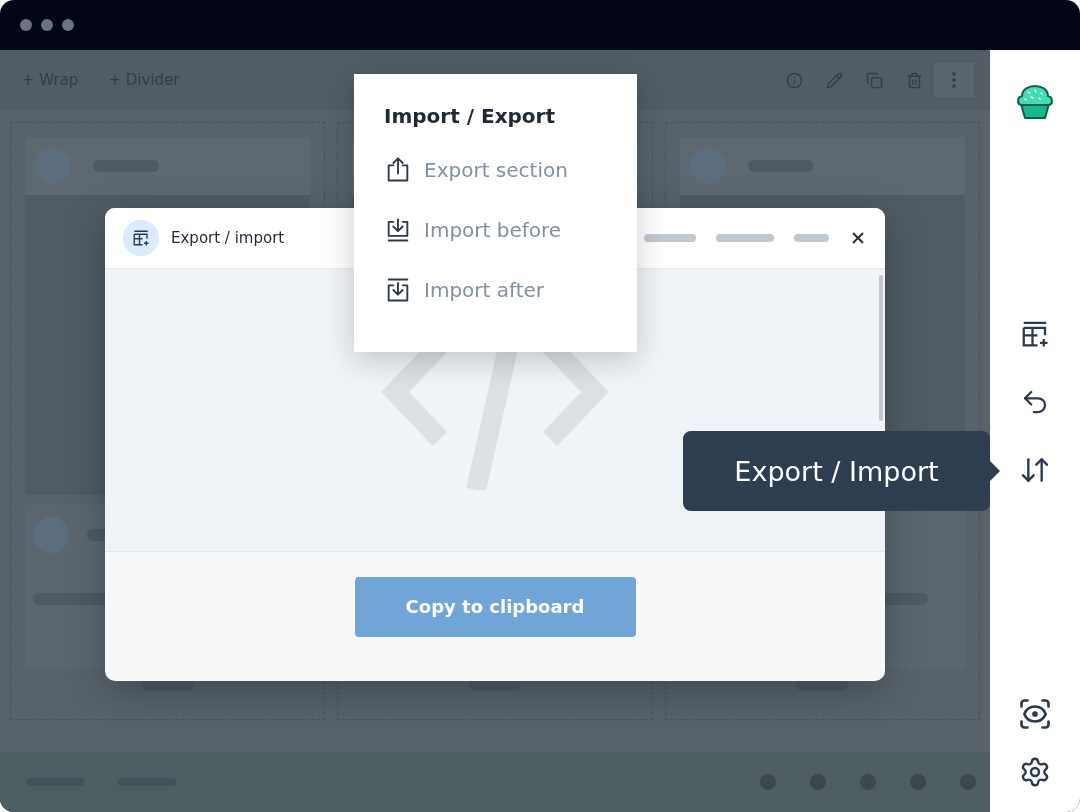 The height and width of the screenshot is (812, 1080). What do you see at coordinates (495, 606) in the screenshot?
I see `copy-button: Copy to clipboard` at bounding box center [495, 606].